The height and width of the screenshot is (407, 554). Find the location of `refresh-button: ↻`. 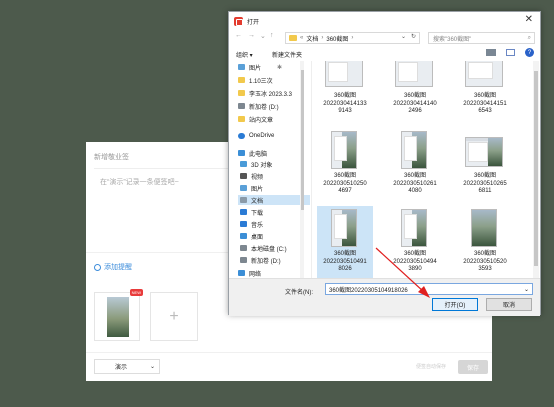

refresh-button: ↻ is located at coordinates (413, 36).